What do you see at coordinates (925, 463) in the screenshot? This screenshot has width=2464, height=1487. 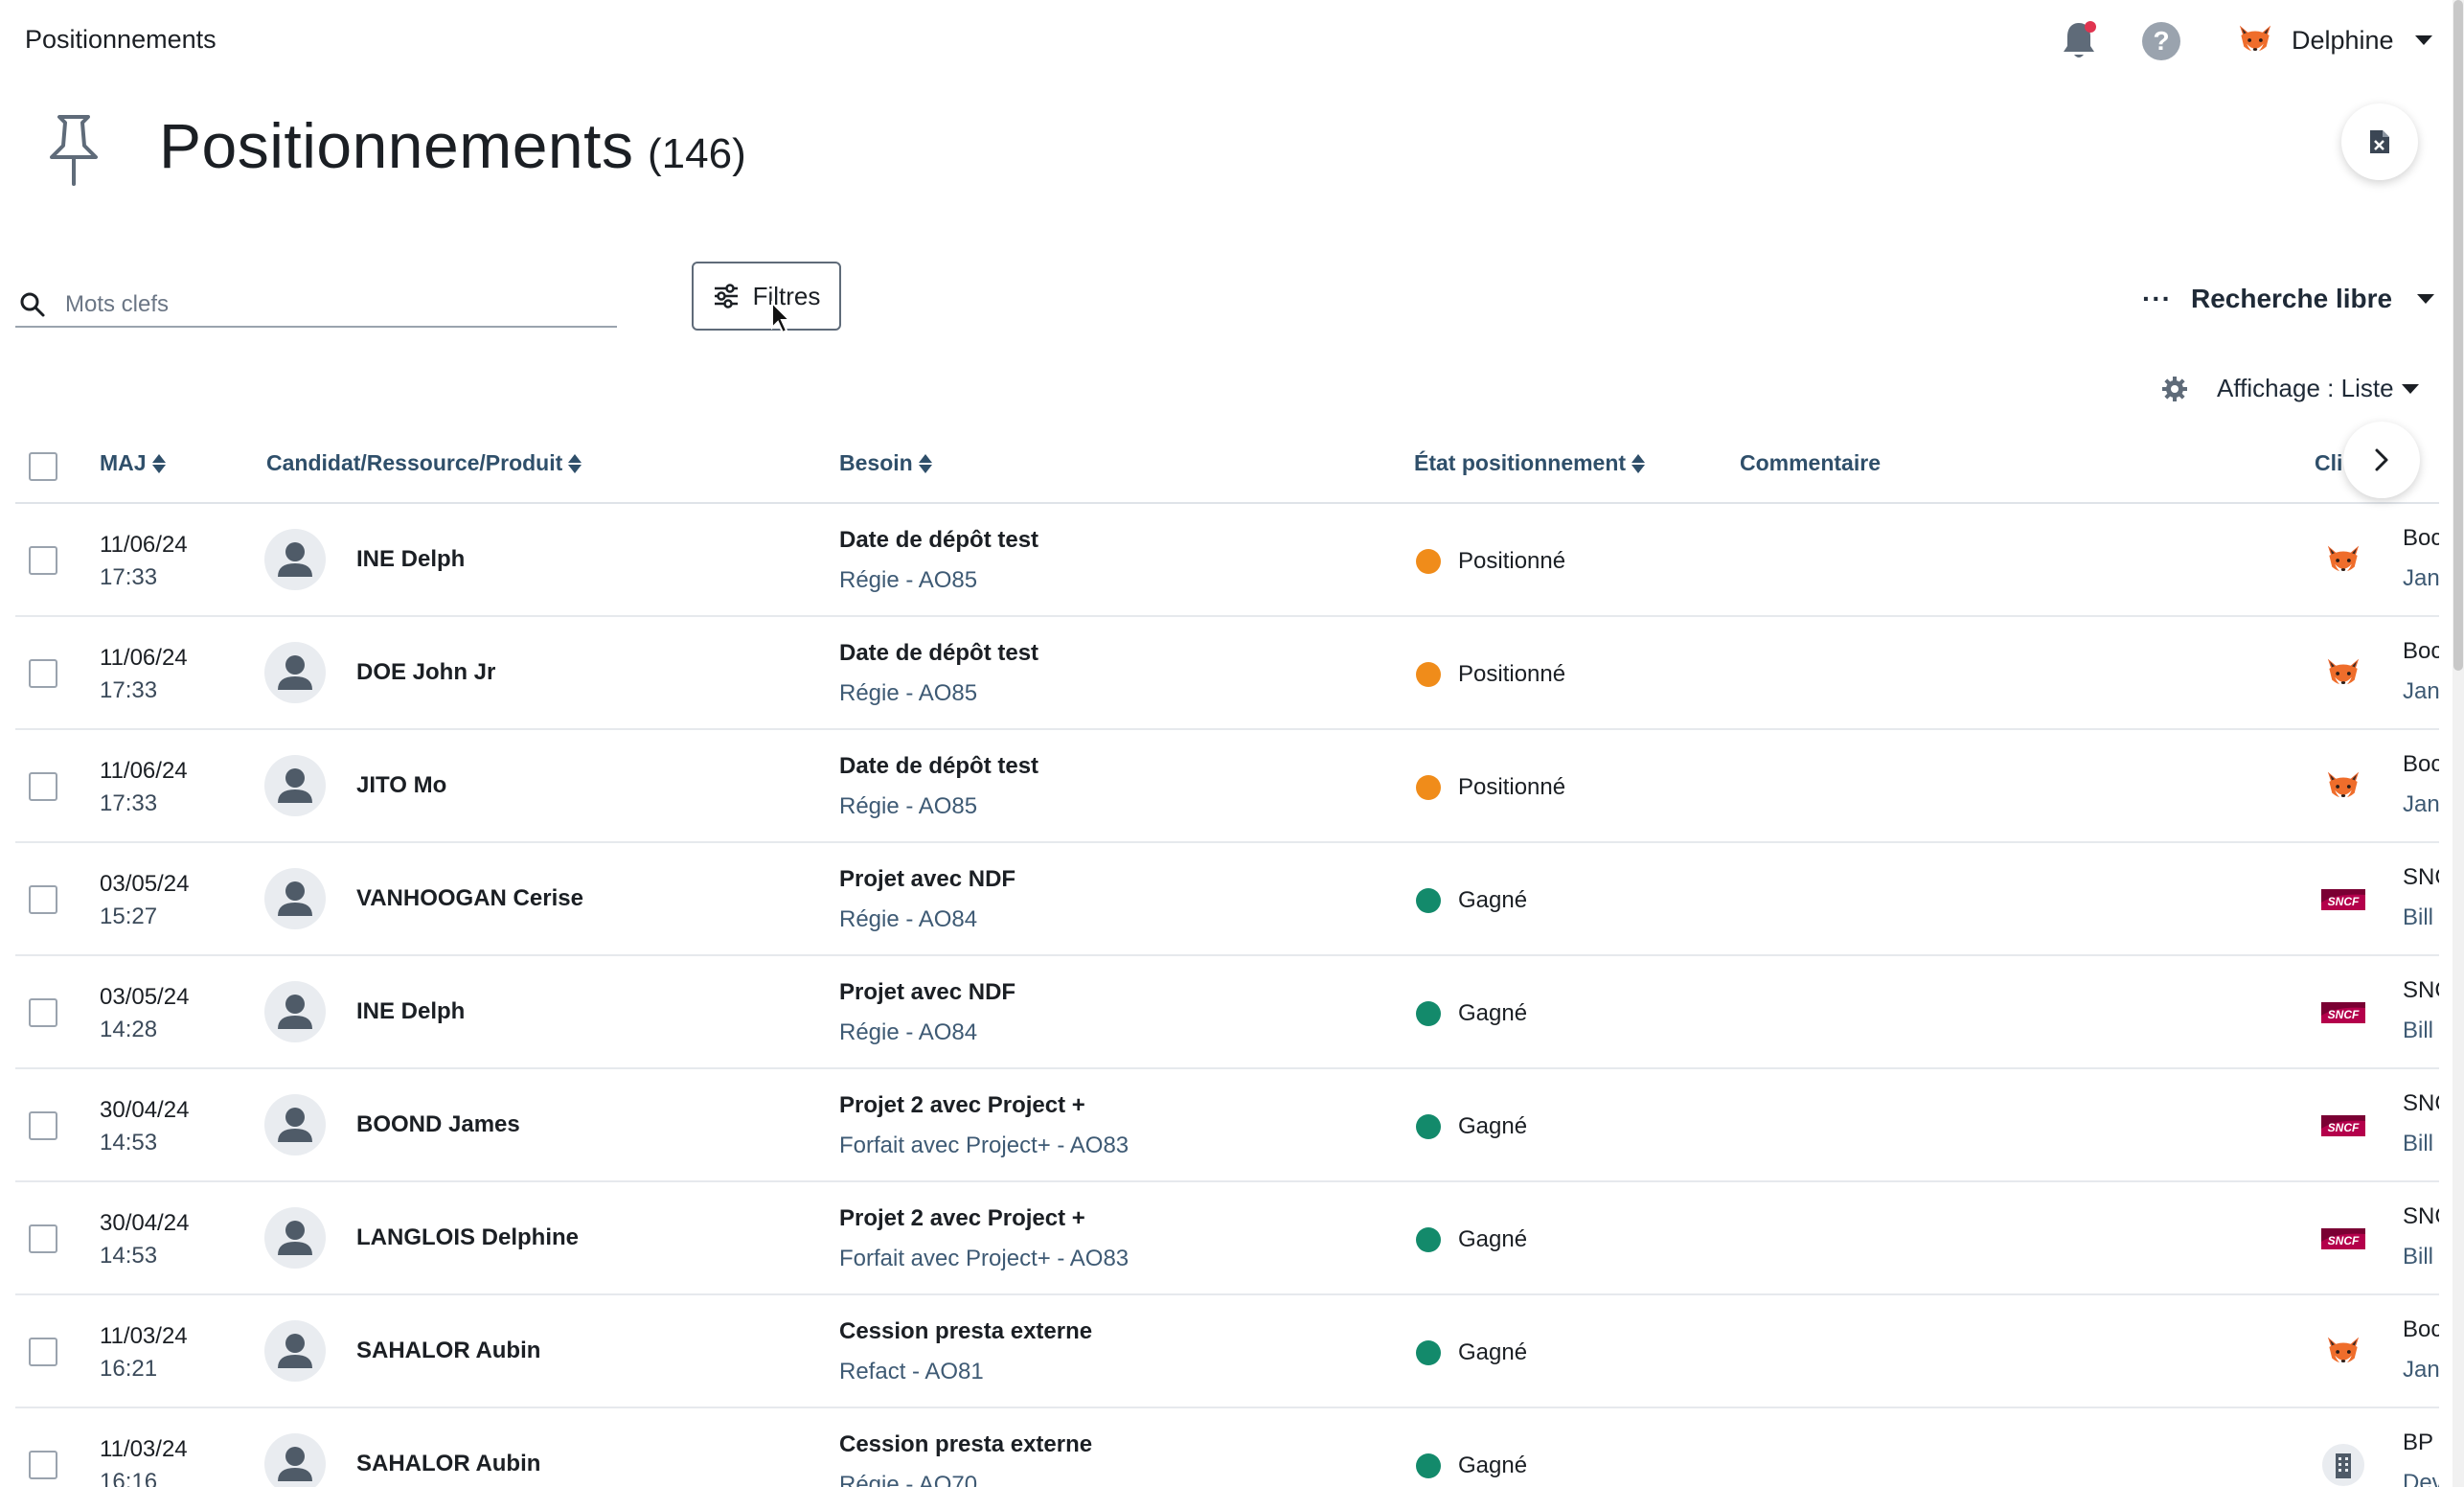 I see `sort-icon` at bounding box center [925, 463].